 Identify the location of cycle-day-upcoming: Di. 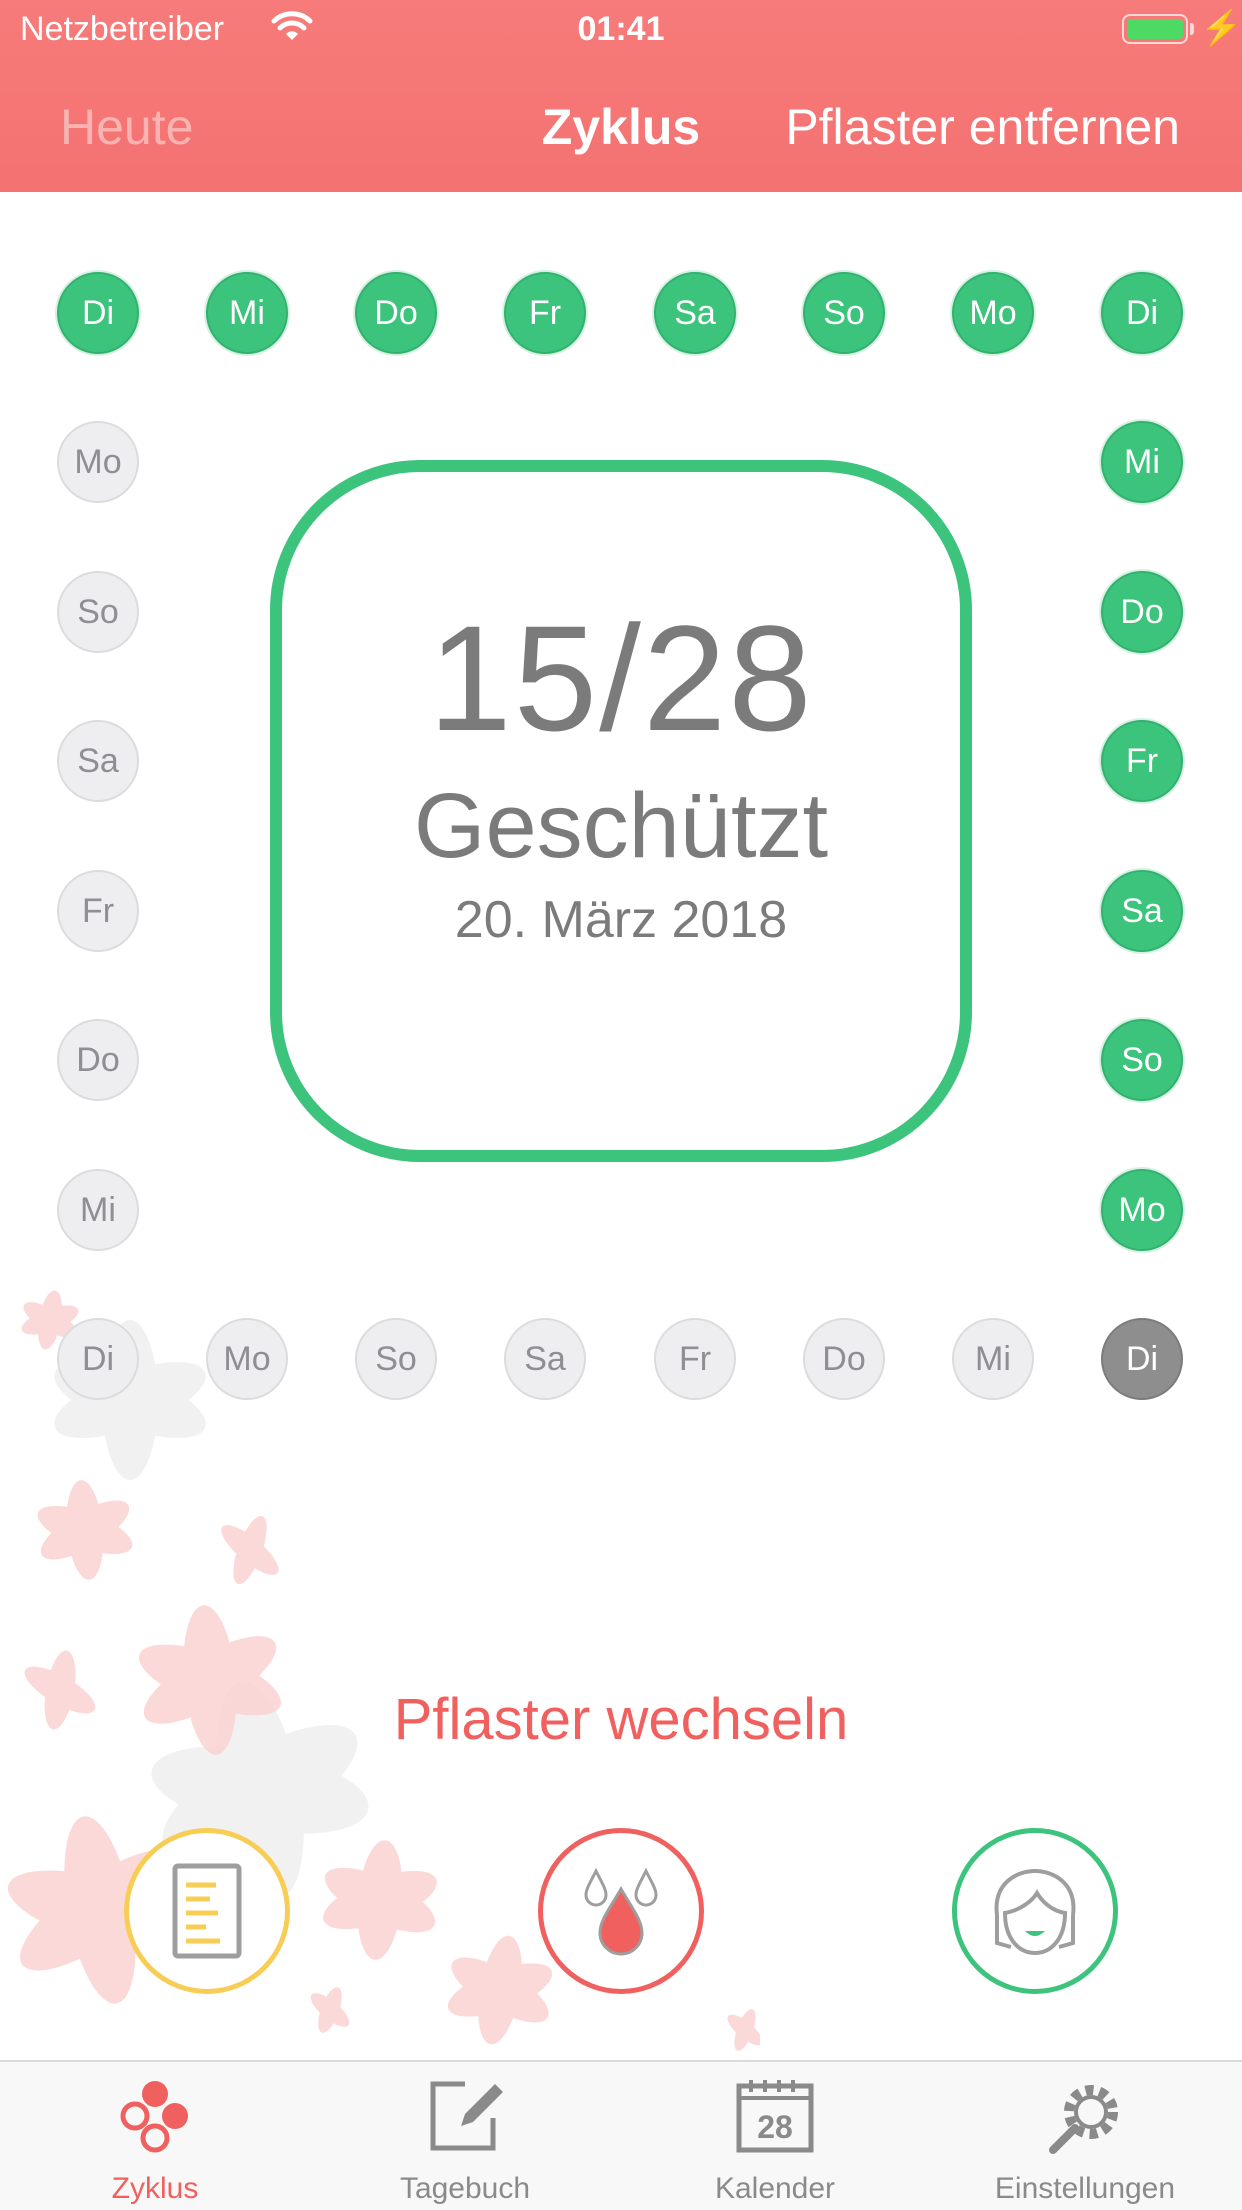
(98, 1359).